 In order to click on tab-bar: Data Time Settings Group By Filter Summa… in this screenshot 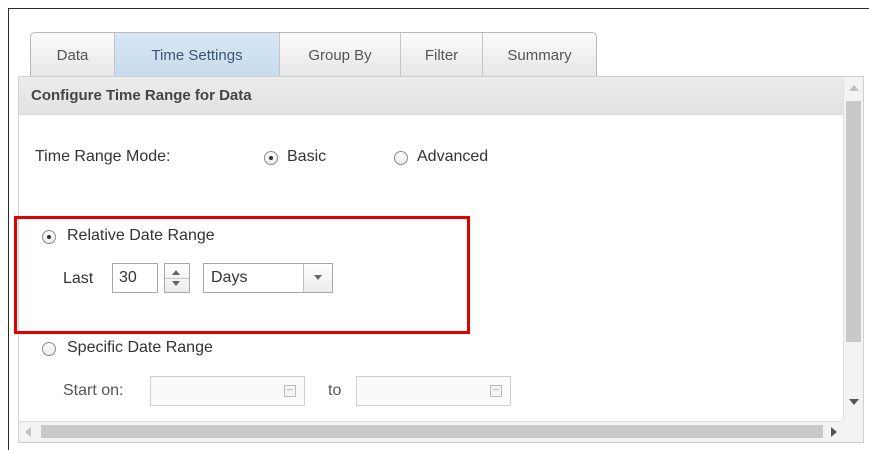, I will do `click(313, 55)`.